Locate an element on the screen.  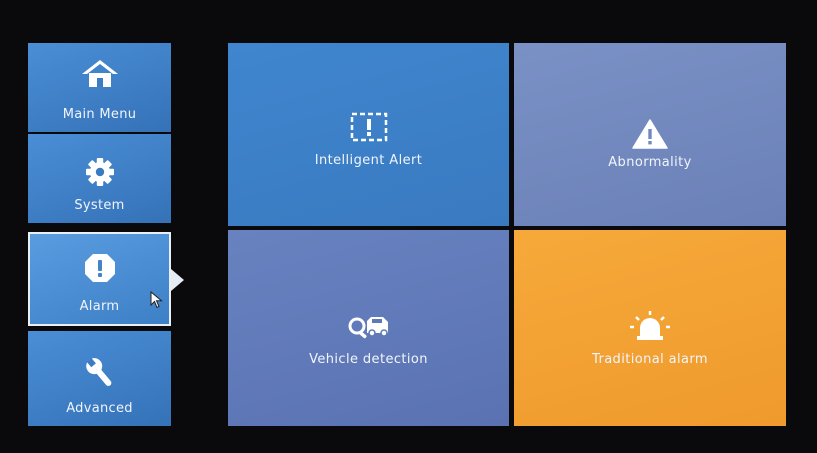
tile-label: Abnormality is located at coordinates (650, 162).